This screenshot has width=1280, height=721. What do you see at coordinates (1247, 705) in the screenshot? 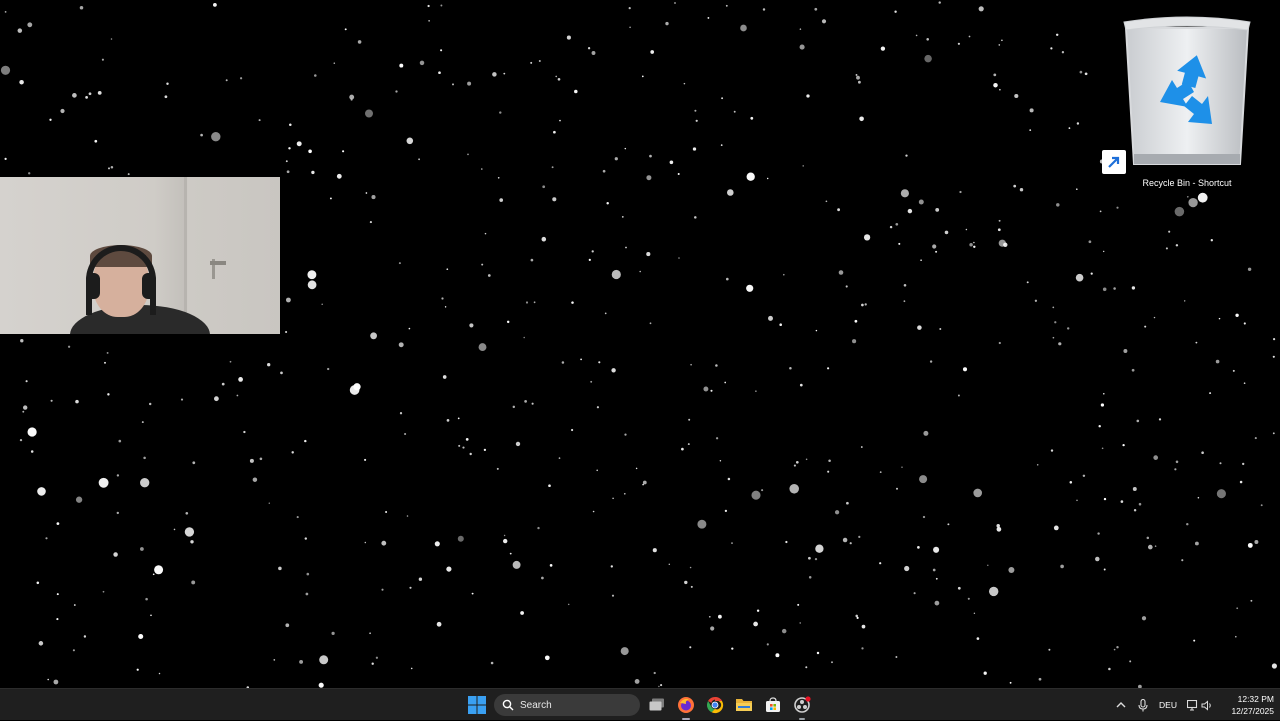
I see `clock: 12:32 PM 12/27/2025` at bounding box center [1247, 705].